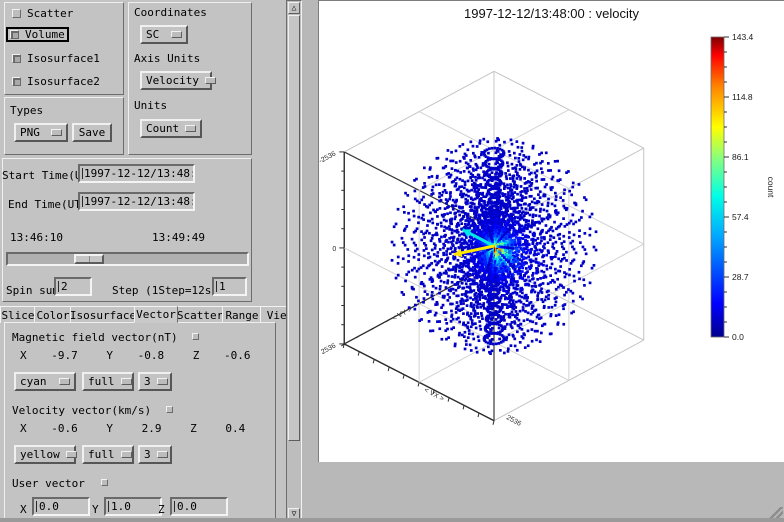  I want to click on y-value: 2.9, so click(151, 428).